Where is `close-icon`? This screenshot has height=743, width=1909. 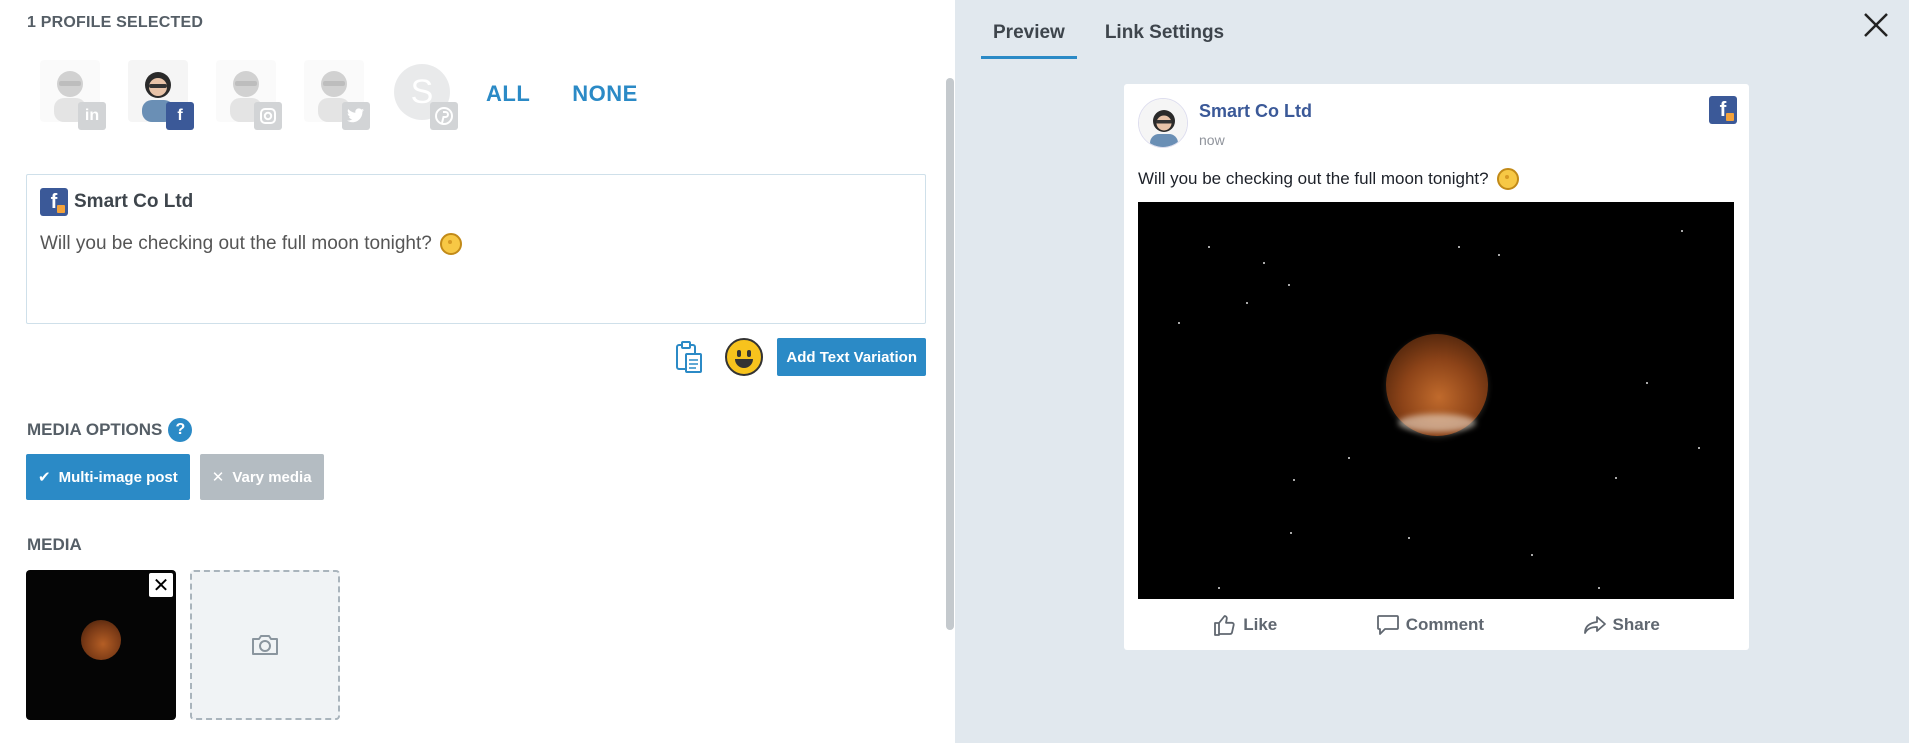 close-icon is located at coordinates (1876, 25).